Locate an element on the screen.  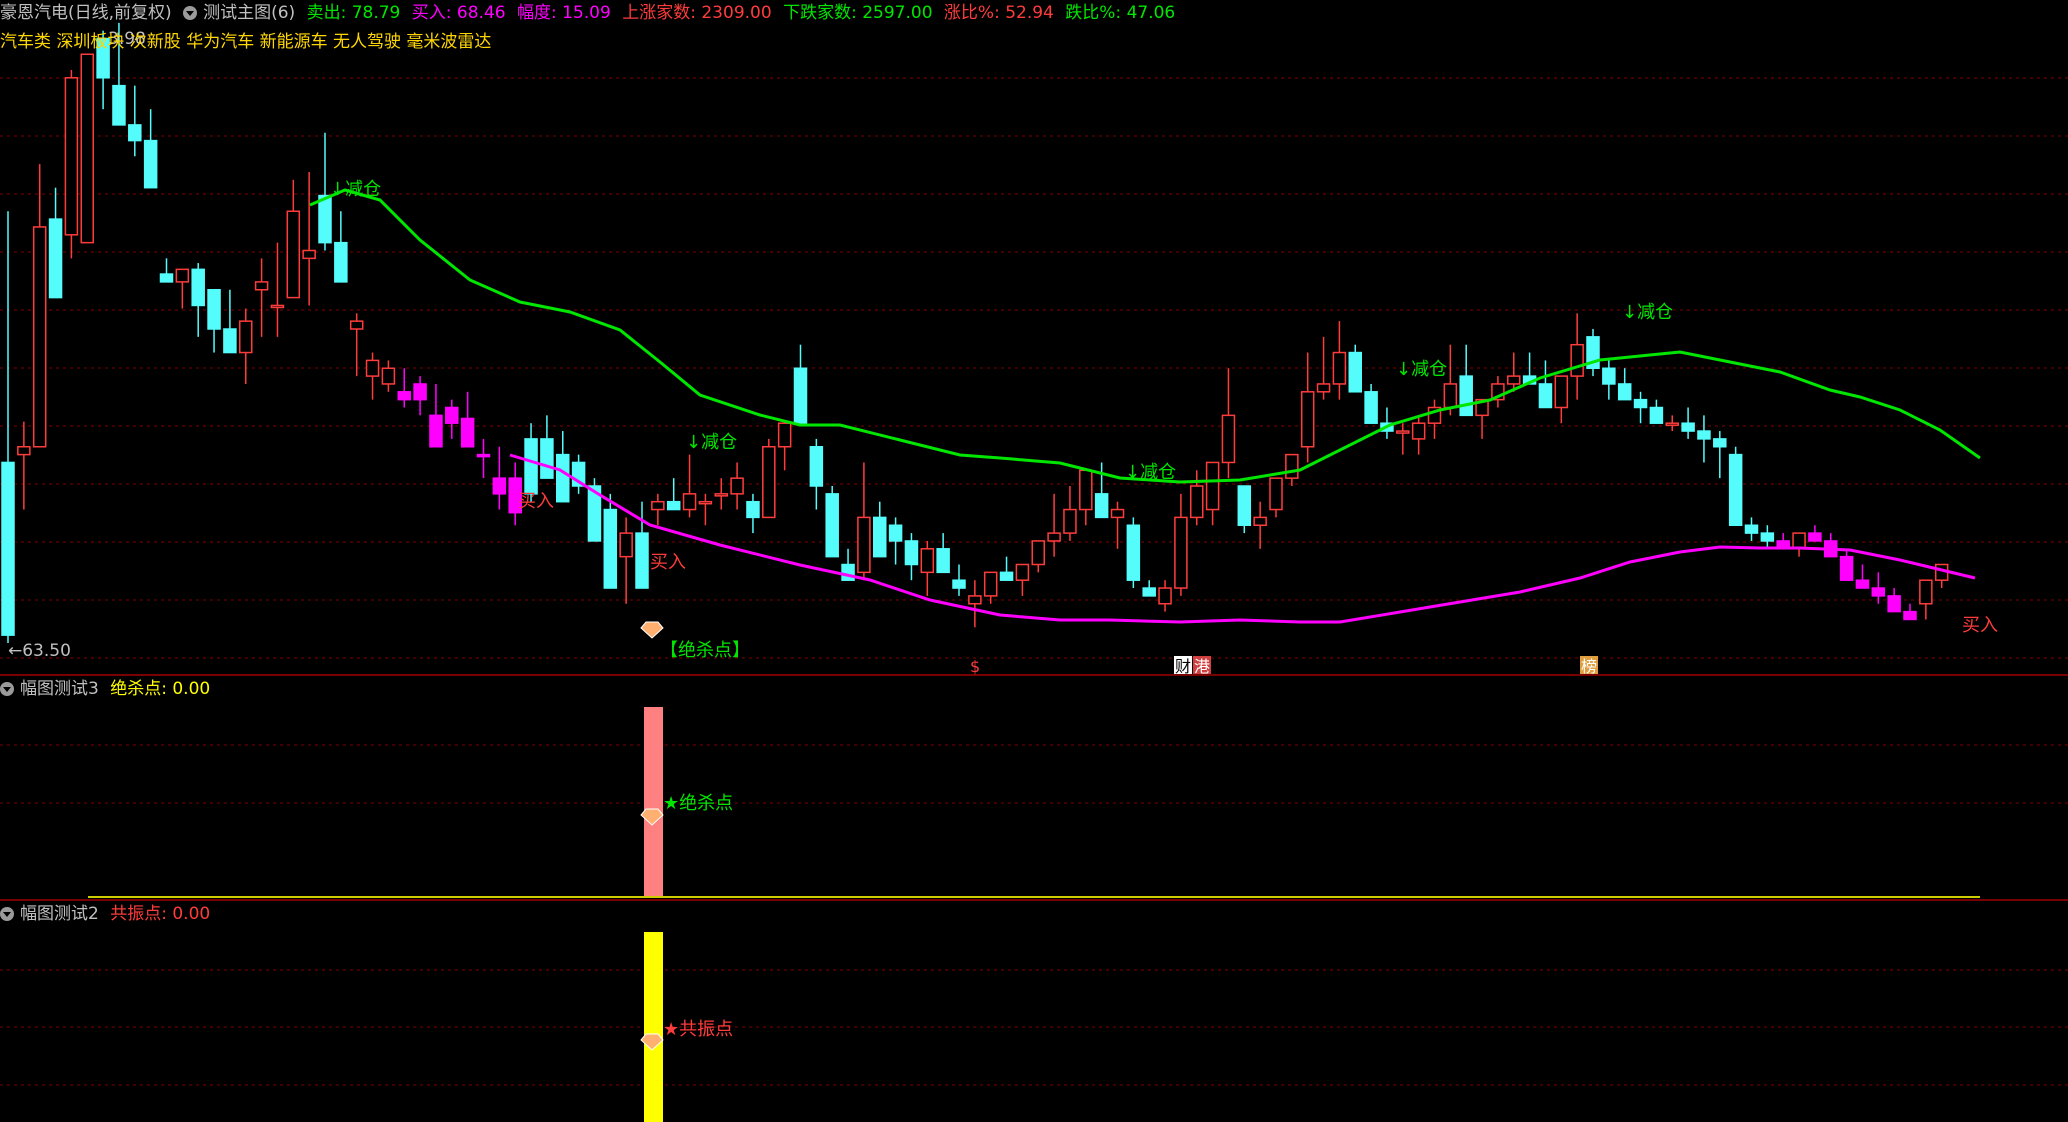
indicator-name: 测试主图(6) is located at coordinates (249, 13).